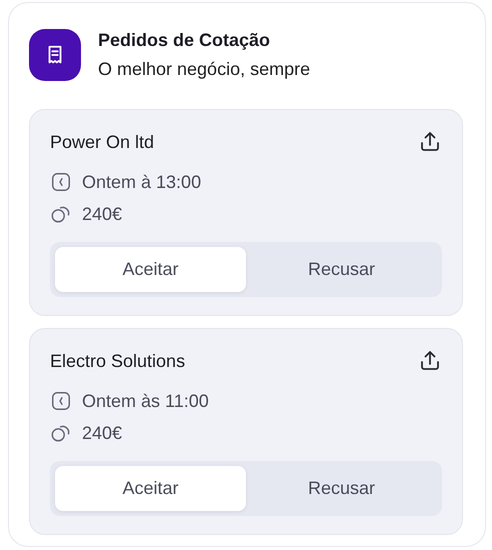 The height and width of the screenshot is (550, 492). What do you see at coordinates (185, 40) in the screenshot?
I see `panel-title: Pedidos de Cotação` at bounding box center [185, 40].